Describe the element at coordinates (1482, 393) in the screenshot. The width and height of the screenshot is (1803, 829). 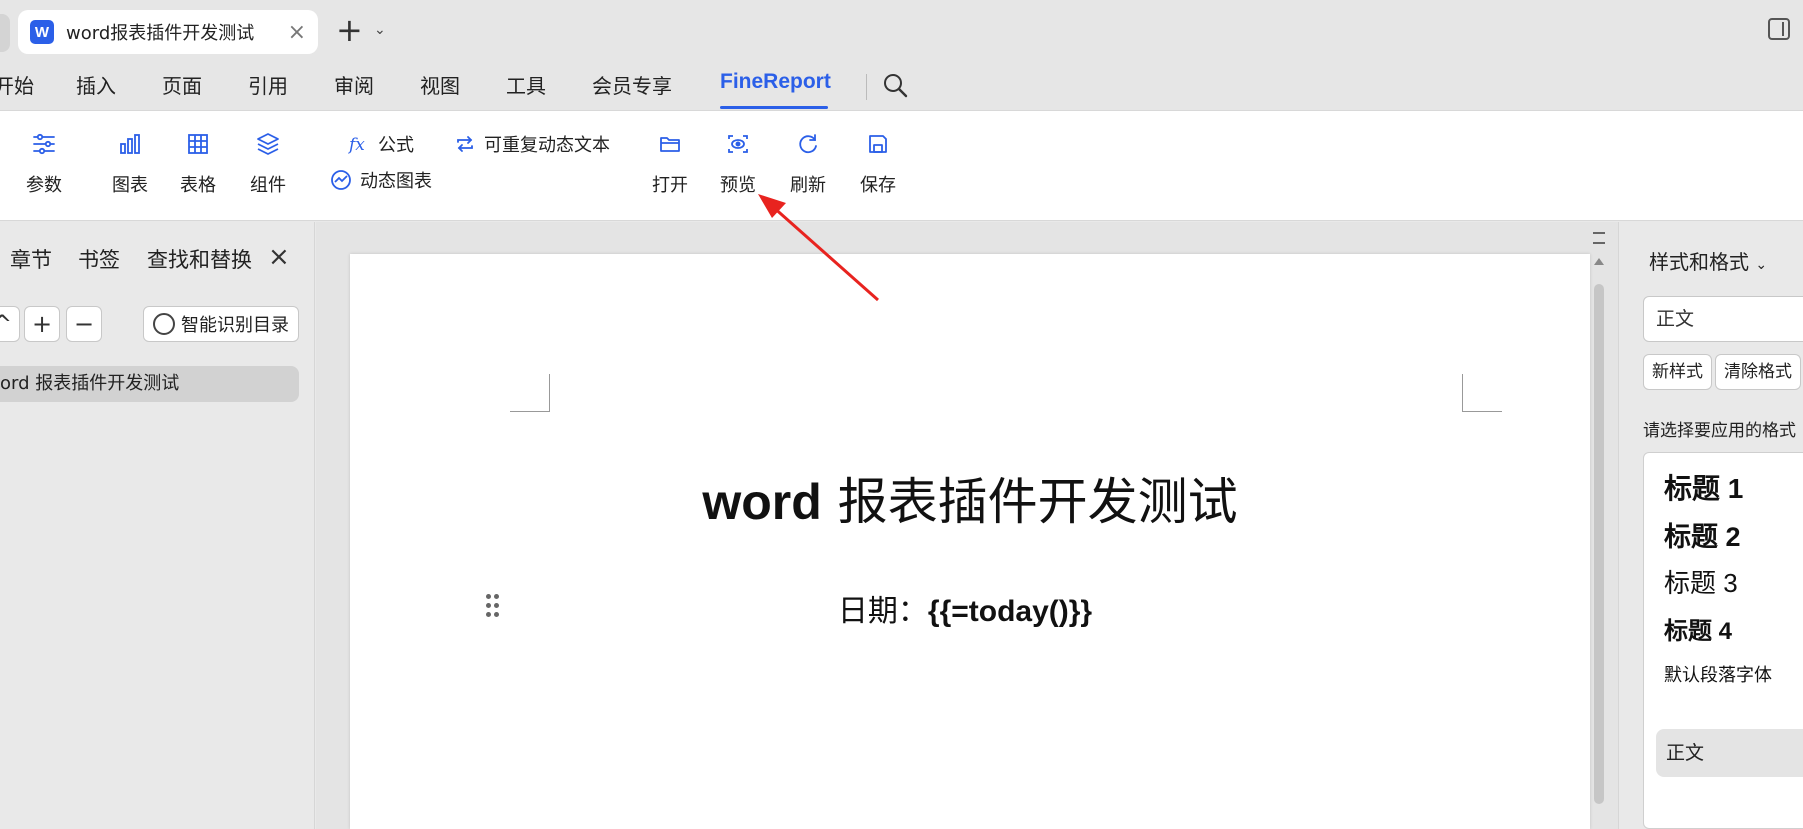
I see `margin-corner-top-right` at that location.